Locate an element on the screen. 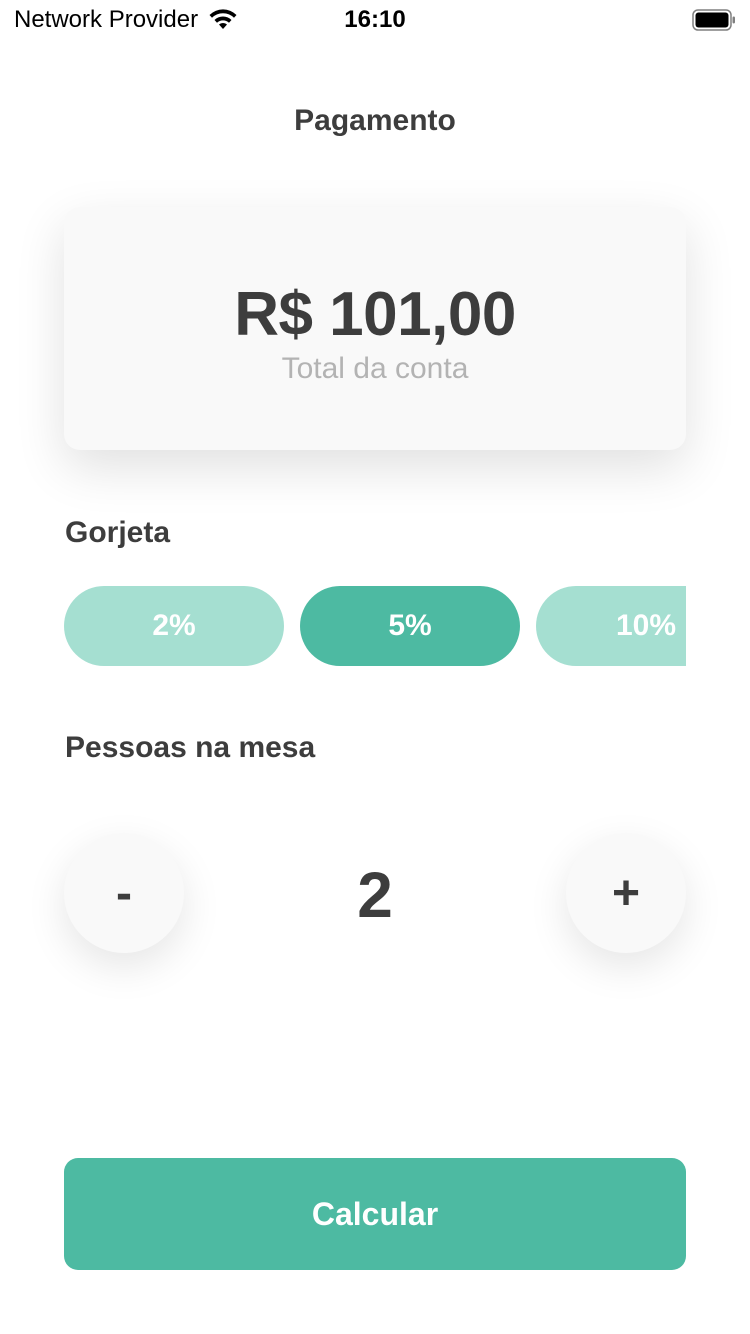  tip-option-10-percent: 10% is located at coordinates (611, 626).